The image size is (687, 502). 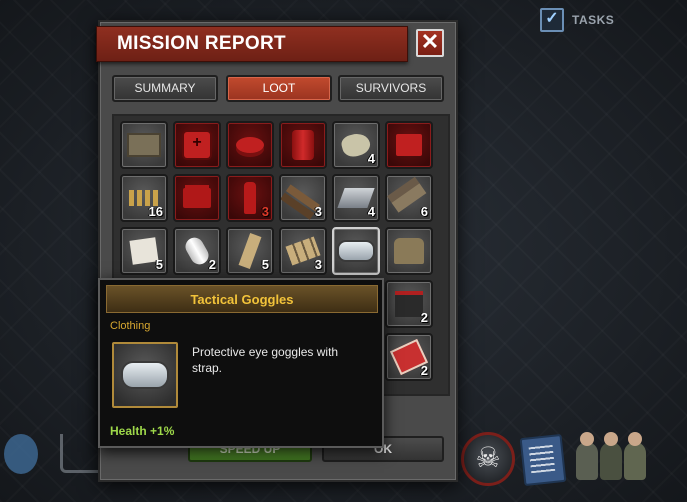 What do you see at coordinates (165, 88) in the screenshot?
I see `tab-summary: SUMMARY` at bounding box center [165, 88].